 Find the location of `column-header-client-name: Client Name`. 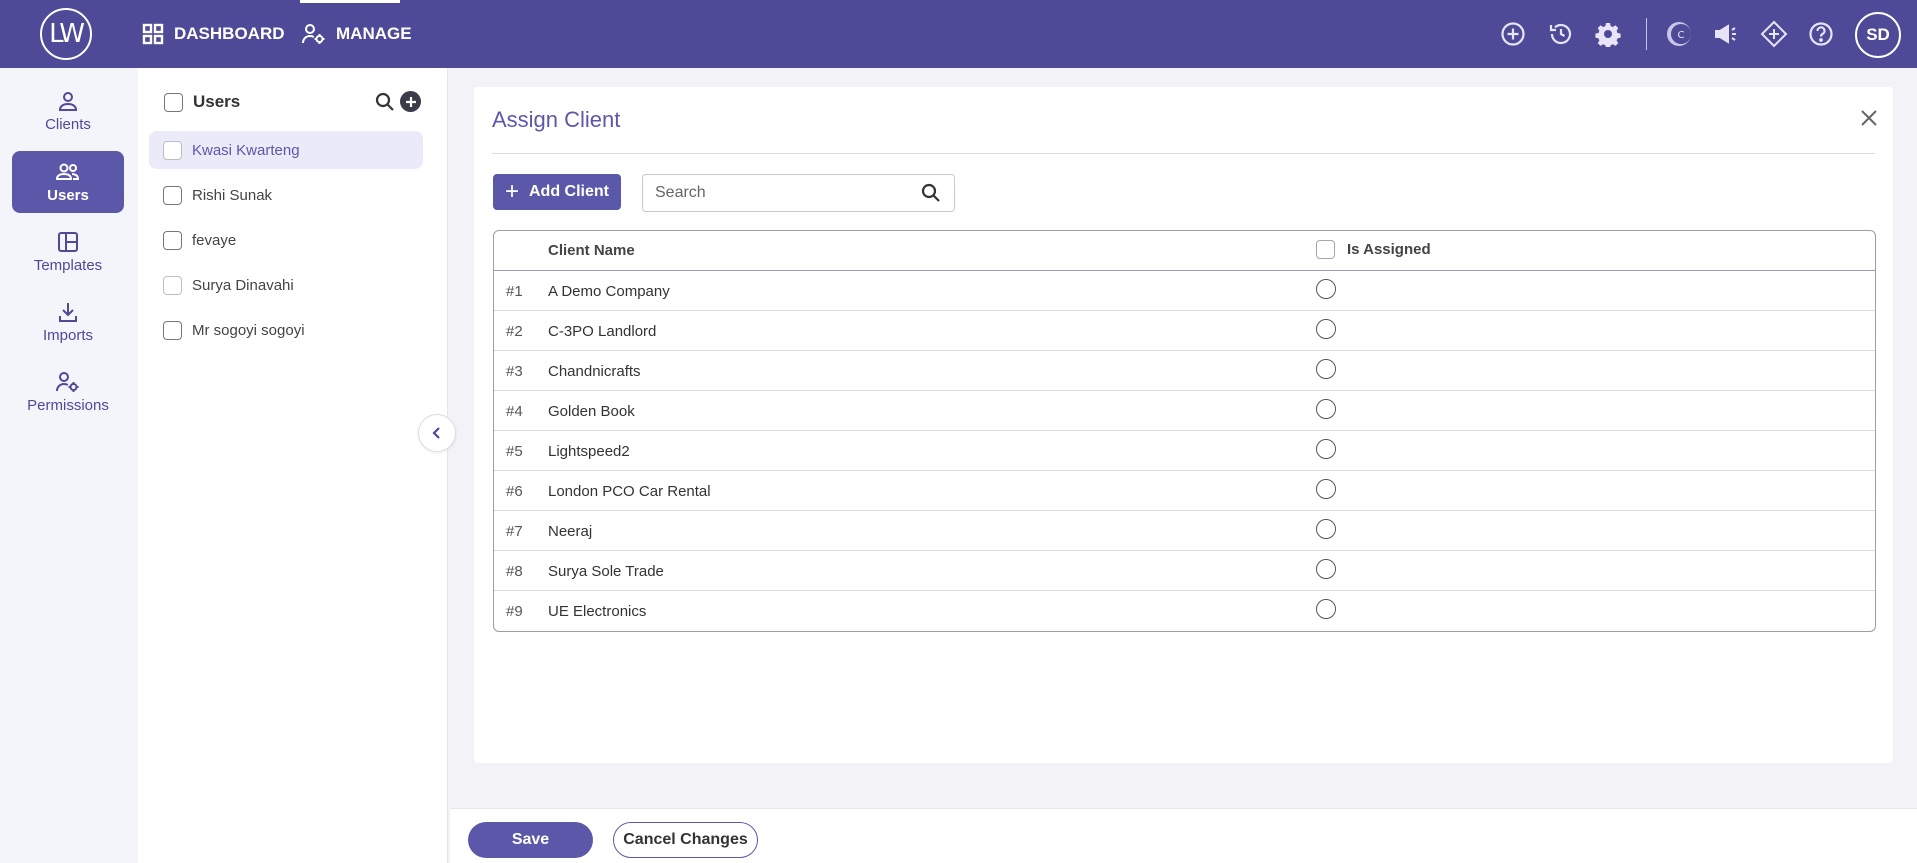

column-header-client-name: Client Name is located at coordinates (591, 250).